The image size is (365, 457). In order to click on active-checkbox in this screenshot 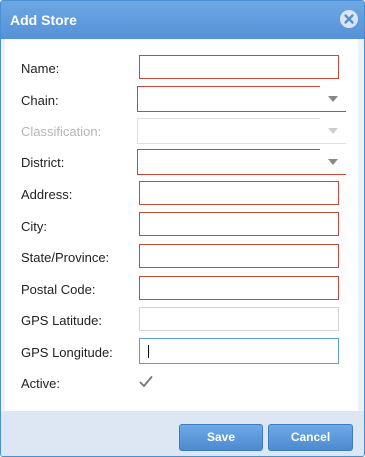, I will do `click(146, 382)`.